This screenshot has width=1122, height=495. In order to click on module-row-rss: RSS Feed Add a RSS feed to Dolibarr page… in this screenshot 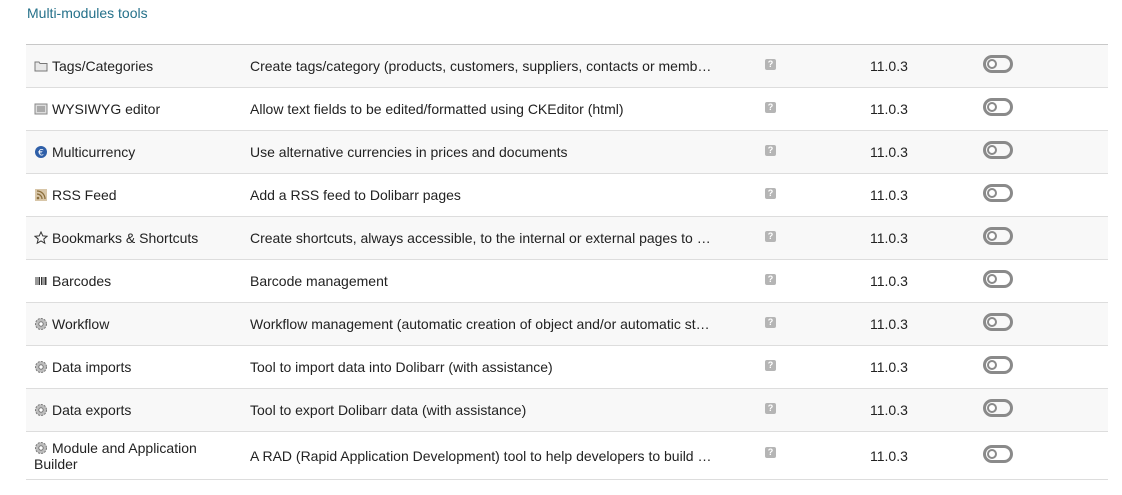, I will do `click(567, 195)`.